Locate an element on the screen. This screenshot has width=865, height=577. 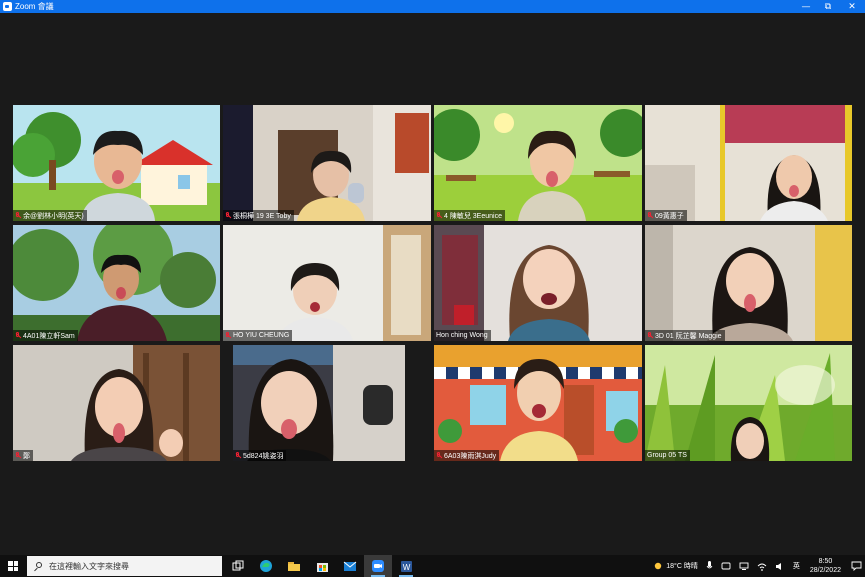
clock: 8:50 28/2/2022 is located at coordinates (825, 566).